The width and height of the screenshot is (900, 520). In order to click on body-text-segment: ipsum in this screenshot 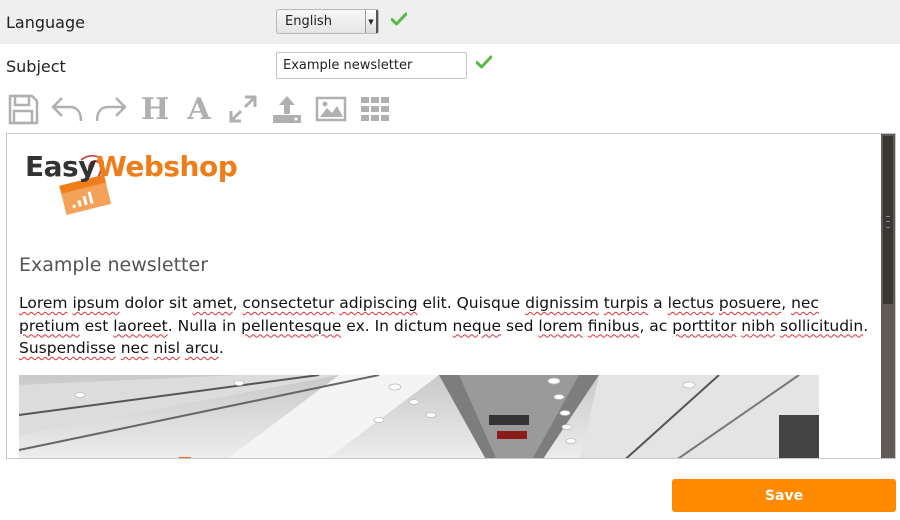, I will do `click(96, 303)`.